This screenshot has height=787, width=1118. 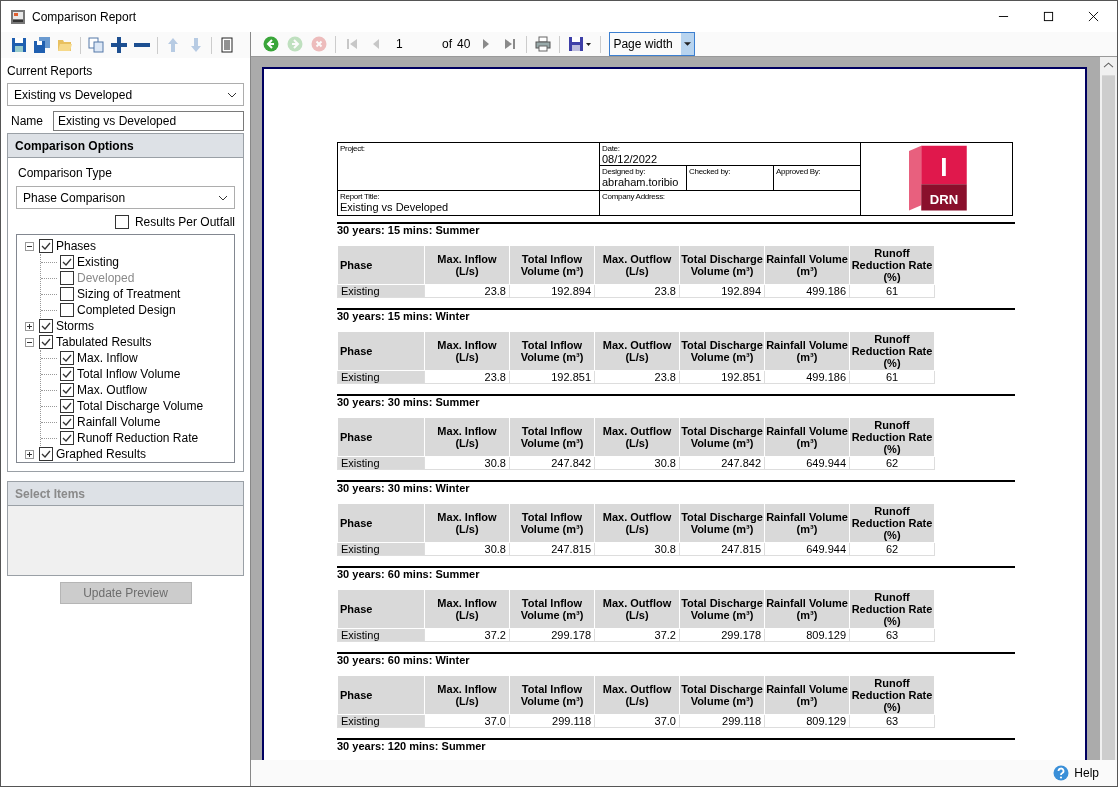 I want to click on section-heading: 30 years: 15 mins: Summer, so click(x=409, y=230).